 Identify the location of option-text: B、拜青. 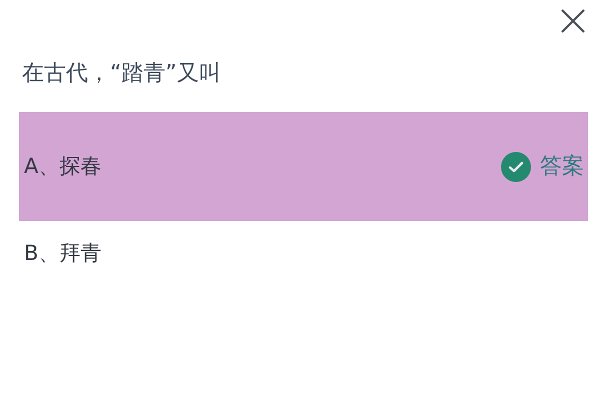
(63, 254).